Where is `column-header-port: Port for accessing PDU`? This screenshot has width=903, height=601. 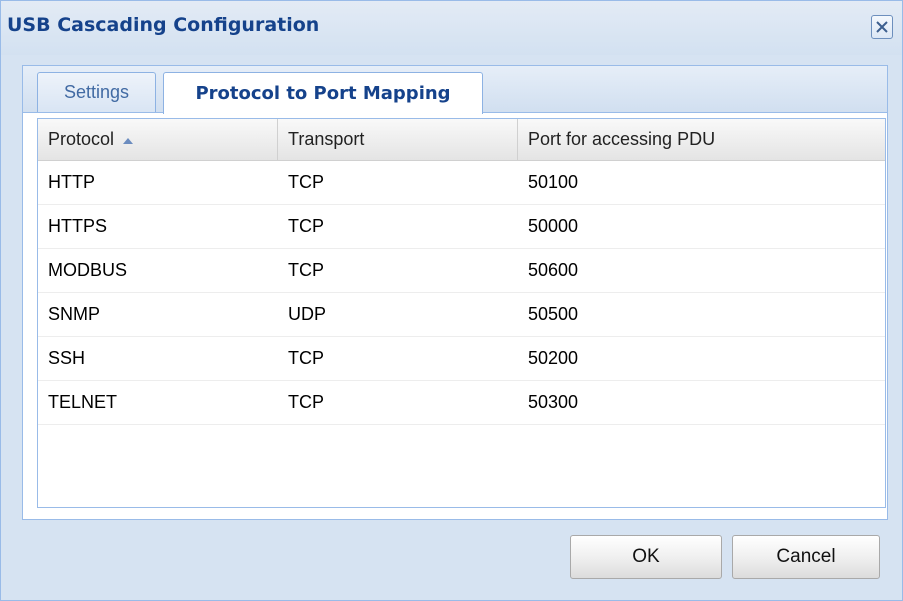
column-header-port: Port for accessing PDU is located at coordinates (701, 139).